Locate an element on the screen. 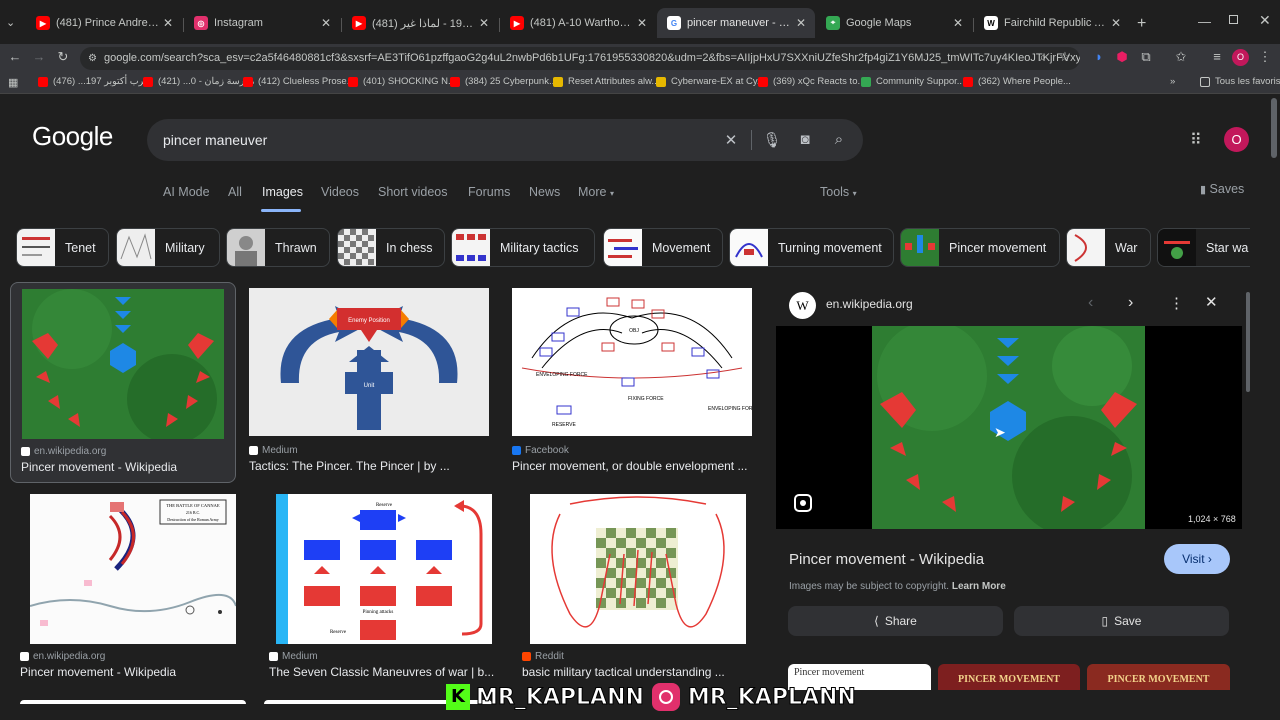 This screenshot has width=1280, height=720. save-button: ▯ Save is located at coordinates (1121, 621).